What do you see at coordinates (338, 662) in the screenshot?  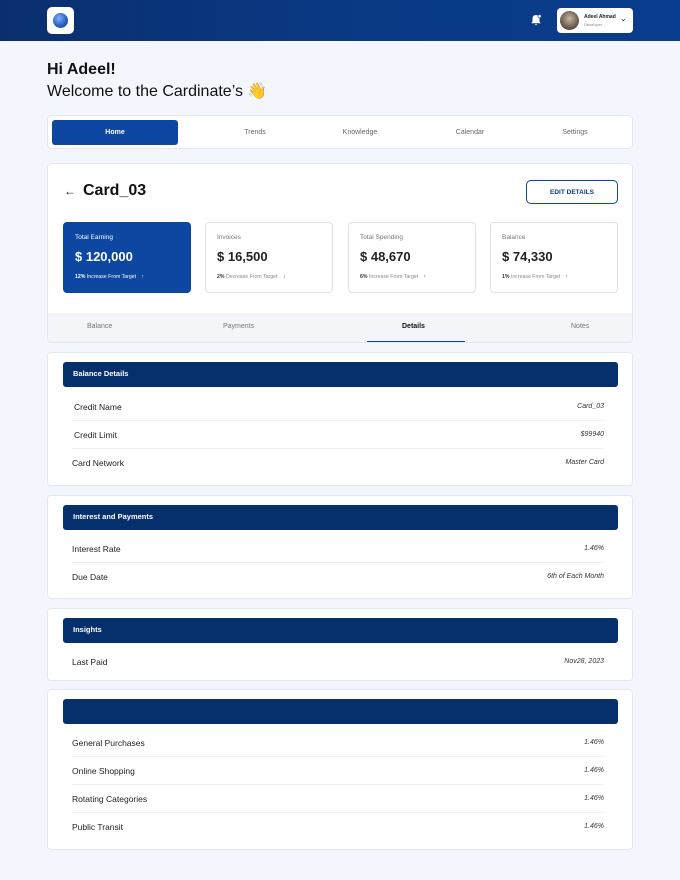 I see `detail-row: Last Paid Nov28, 2023` at bounding box center [338, 662].